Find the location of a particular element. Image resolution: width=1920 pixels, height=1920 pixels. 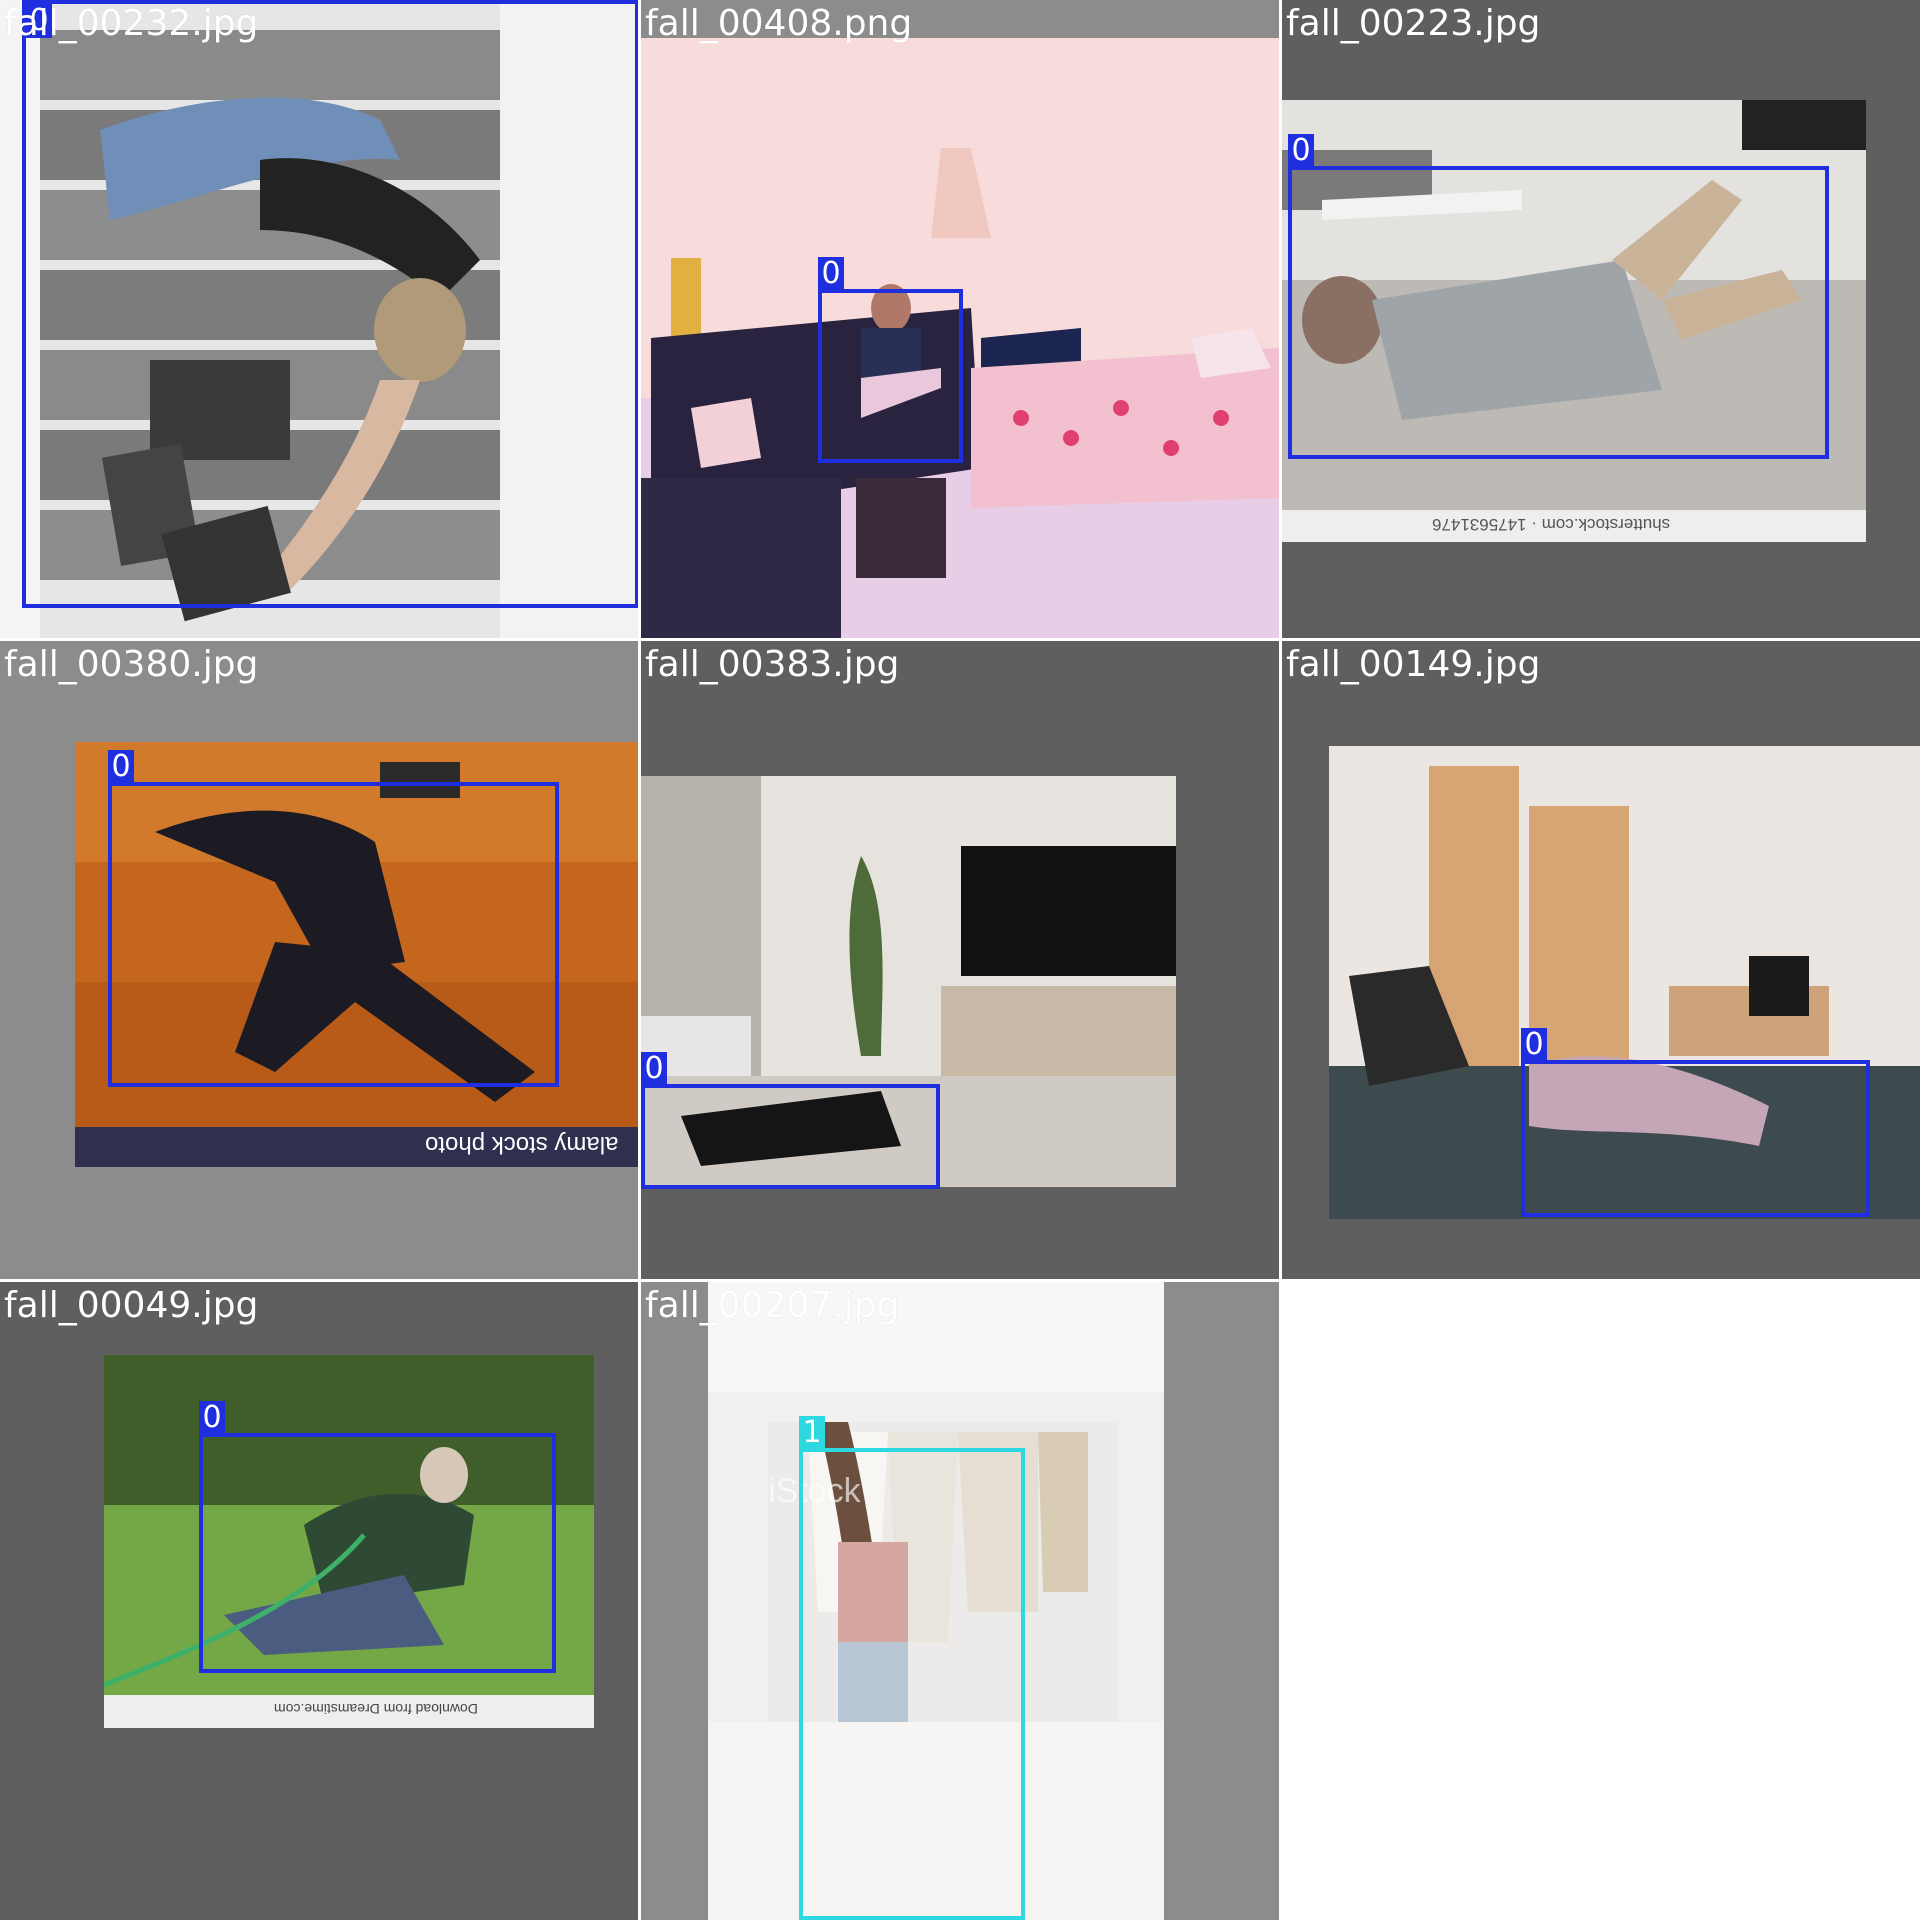

tile-filename: fall_00408.png is located at coordinates (779, 23).